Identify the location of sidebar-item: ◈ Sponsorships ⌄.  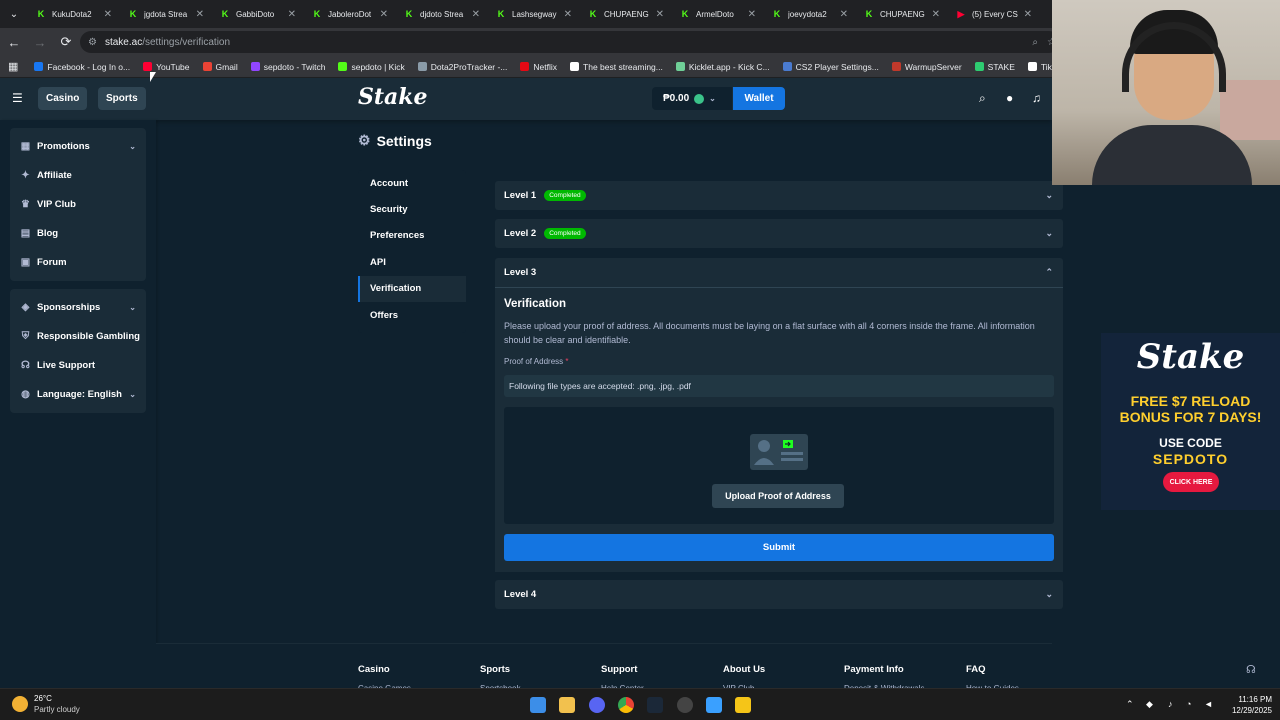
(78, 307).